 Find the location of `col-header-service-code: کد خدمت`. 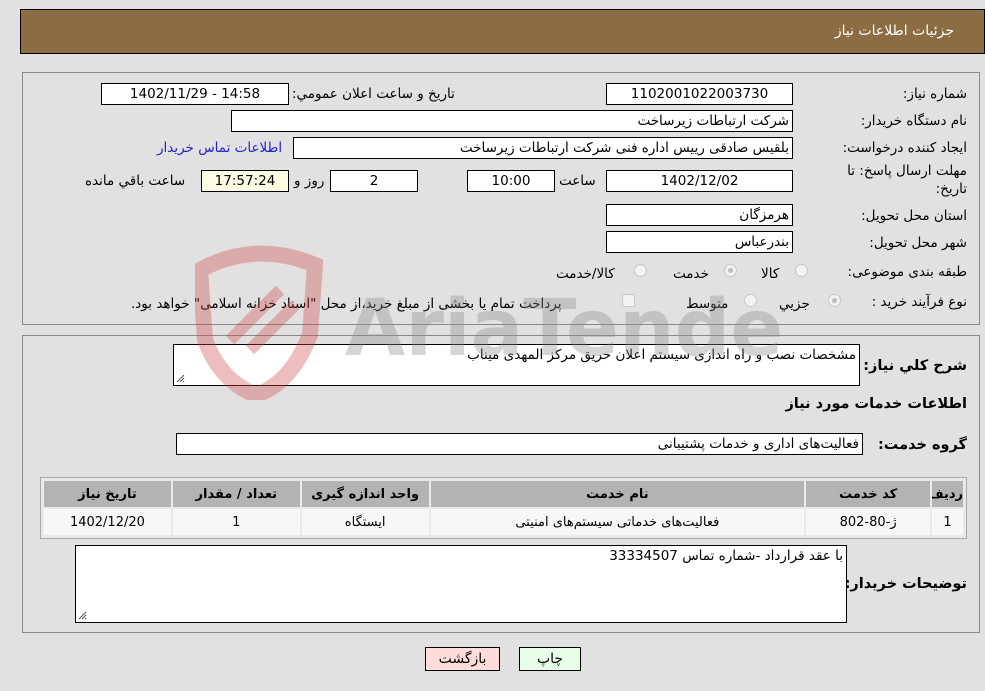

col-header-service-code: کد خدمت is located at coordinates (868, 494).